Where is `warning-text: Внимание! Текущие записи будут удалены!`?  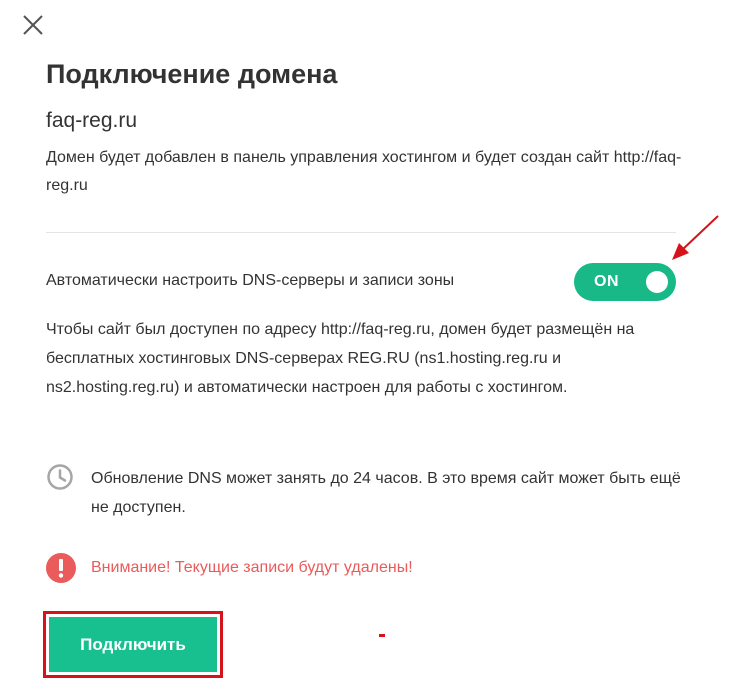 warning-text: Внимание! Текущие записи будут удалены! is located at coordinates (252, 567).